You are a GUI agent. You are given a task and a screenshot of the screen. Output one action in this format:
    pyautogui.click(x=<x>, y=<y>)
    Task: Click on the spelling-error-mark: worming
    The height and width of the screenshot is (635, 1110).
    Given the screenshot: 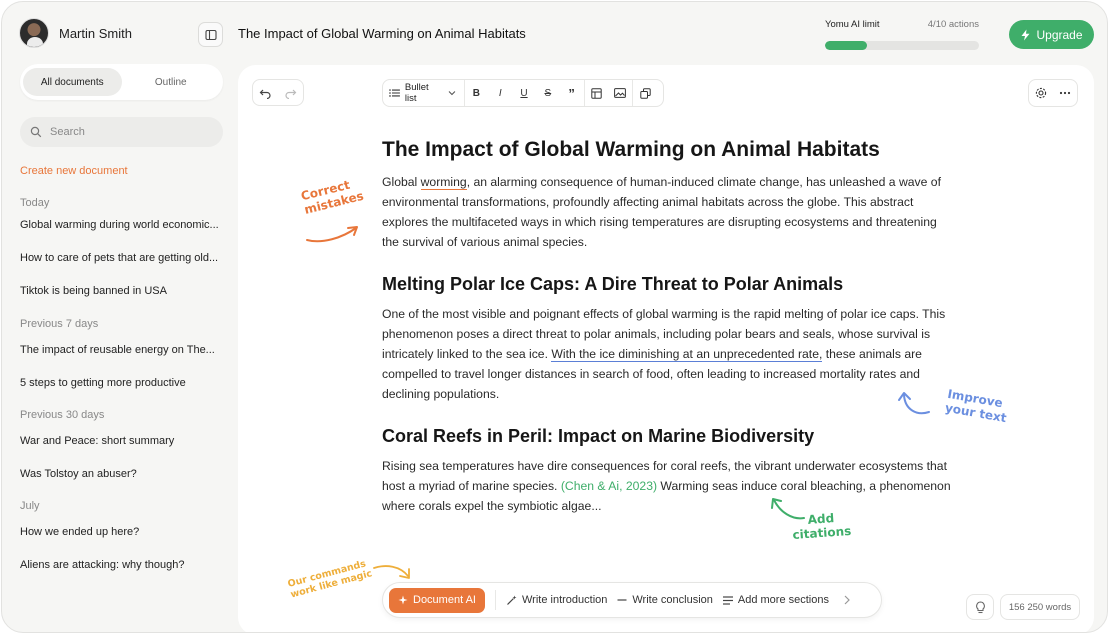 What is the action you would take?
    pyautogui.click(x=443, y=182)
    